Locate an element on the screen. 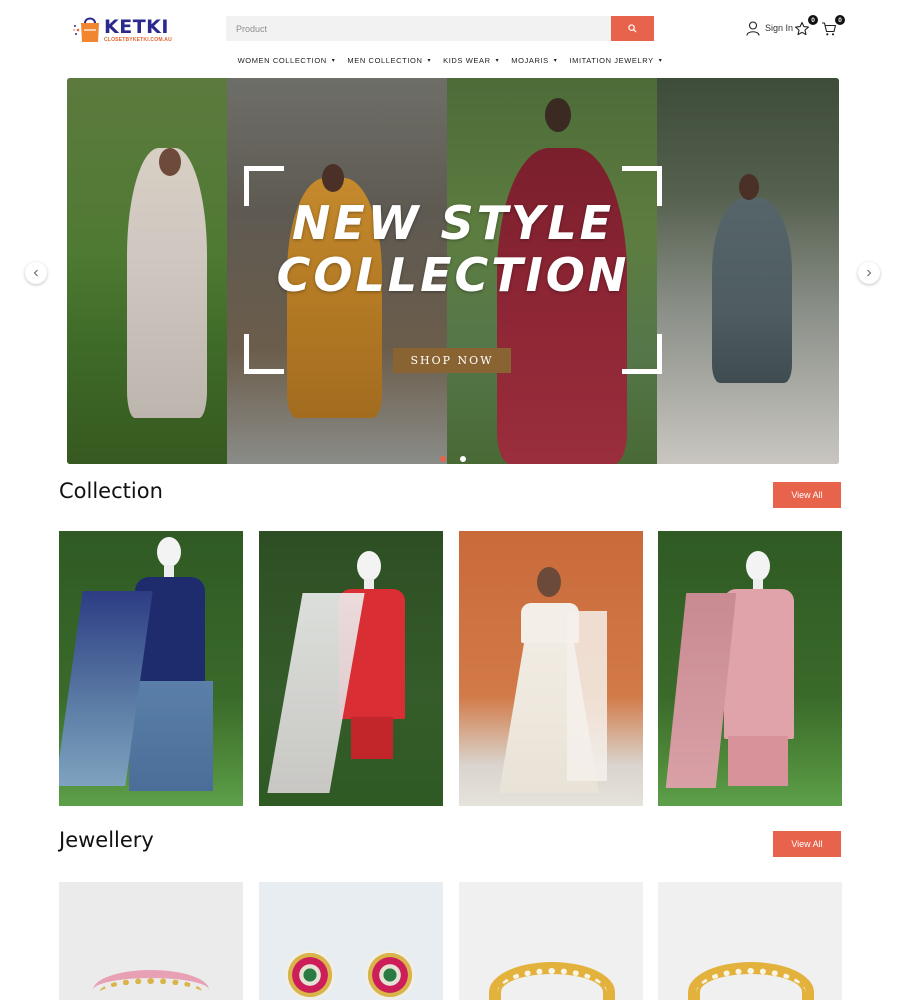 Image resolution: width=900 pixels, height=1000 pixels. nav-item-mojaris: MOJARIS ▾ is located at coordinates (534, 60).